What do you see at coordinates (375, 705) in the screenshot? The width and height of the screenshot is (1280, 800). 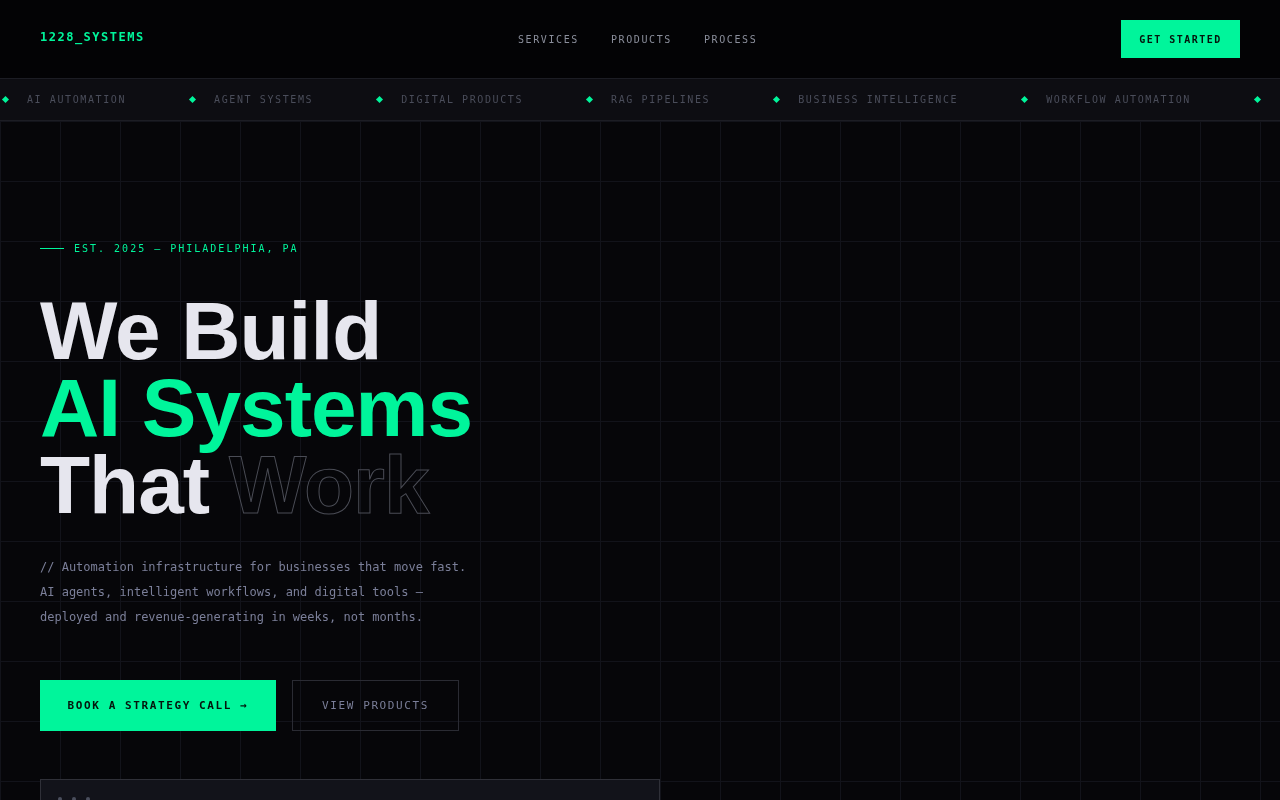 I see `view-products-button: VIEW PRODUCTS` at bounding box center [375, 705].